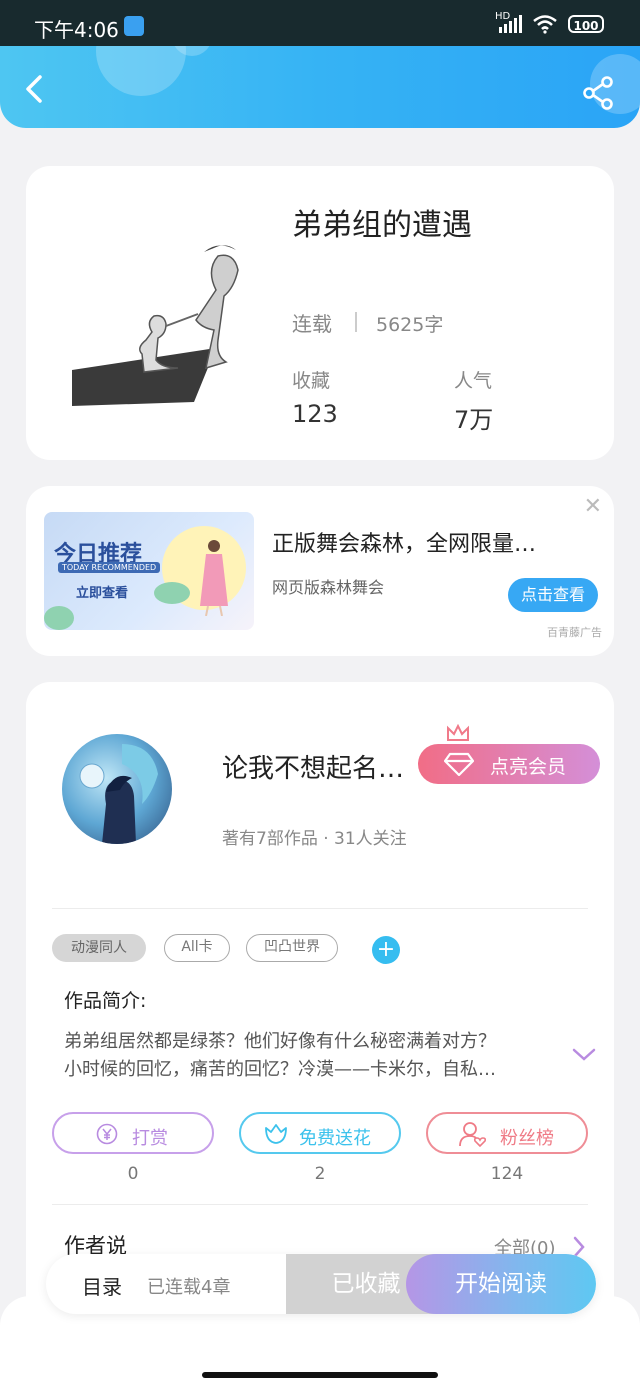  What do you see at coordinates (315, 414) in the screenshot?
I see `favorites-value: 123` at bounding box center [315, 414].